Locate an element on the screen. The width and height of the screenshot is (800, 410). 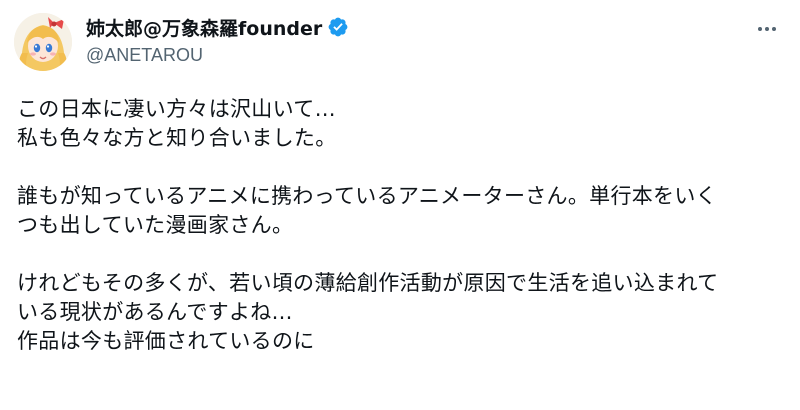
name-row: 姉太郎@万象森羅founder is located at coordinates (217, 27).